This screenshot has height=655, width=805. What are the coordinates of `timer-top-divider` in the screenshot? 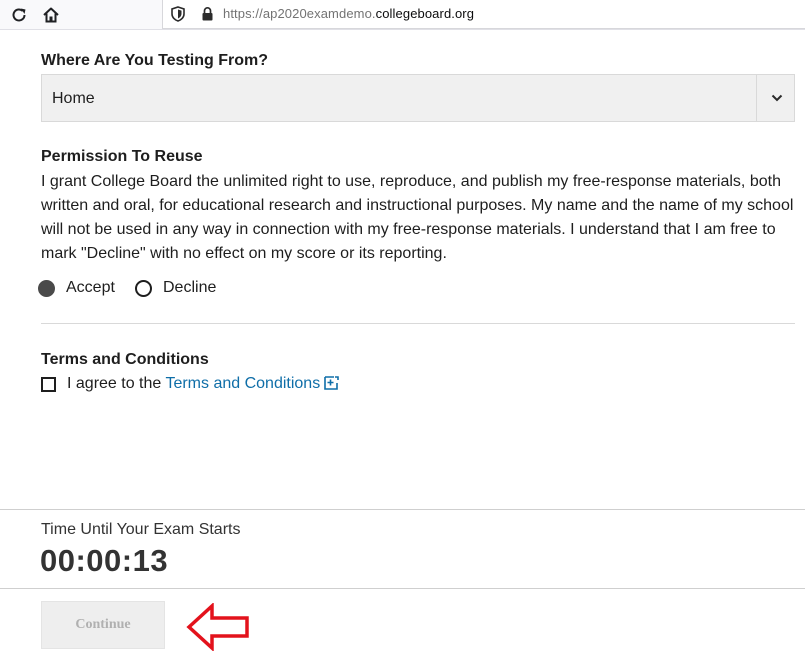 It's located at (402, 509).